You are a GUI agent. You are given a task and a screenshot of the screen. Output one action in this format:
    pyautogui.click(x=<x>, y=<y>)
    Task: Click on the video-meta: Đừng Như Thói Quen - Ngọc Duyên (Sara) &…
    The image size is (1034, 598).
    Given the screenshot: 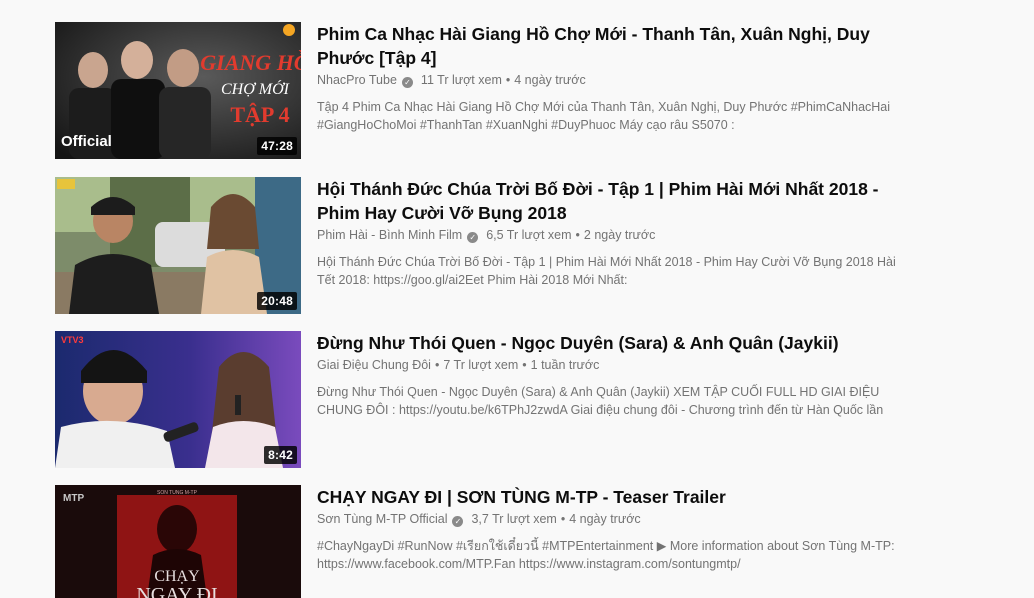 What is the action you would take?
    pyautogui.click(x=617, y=375)
    